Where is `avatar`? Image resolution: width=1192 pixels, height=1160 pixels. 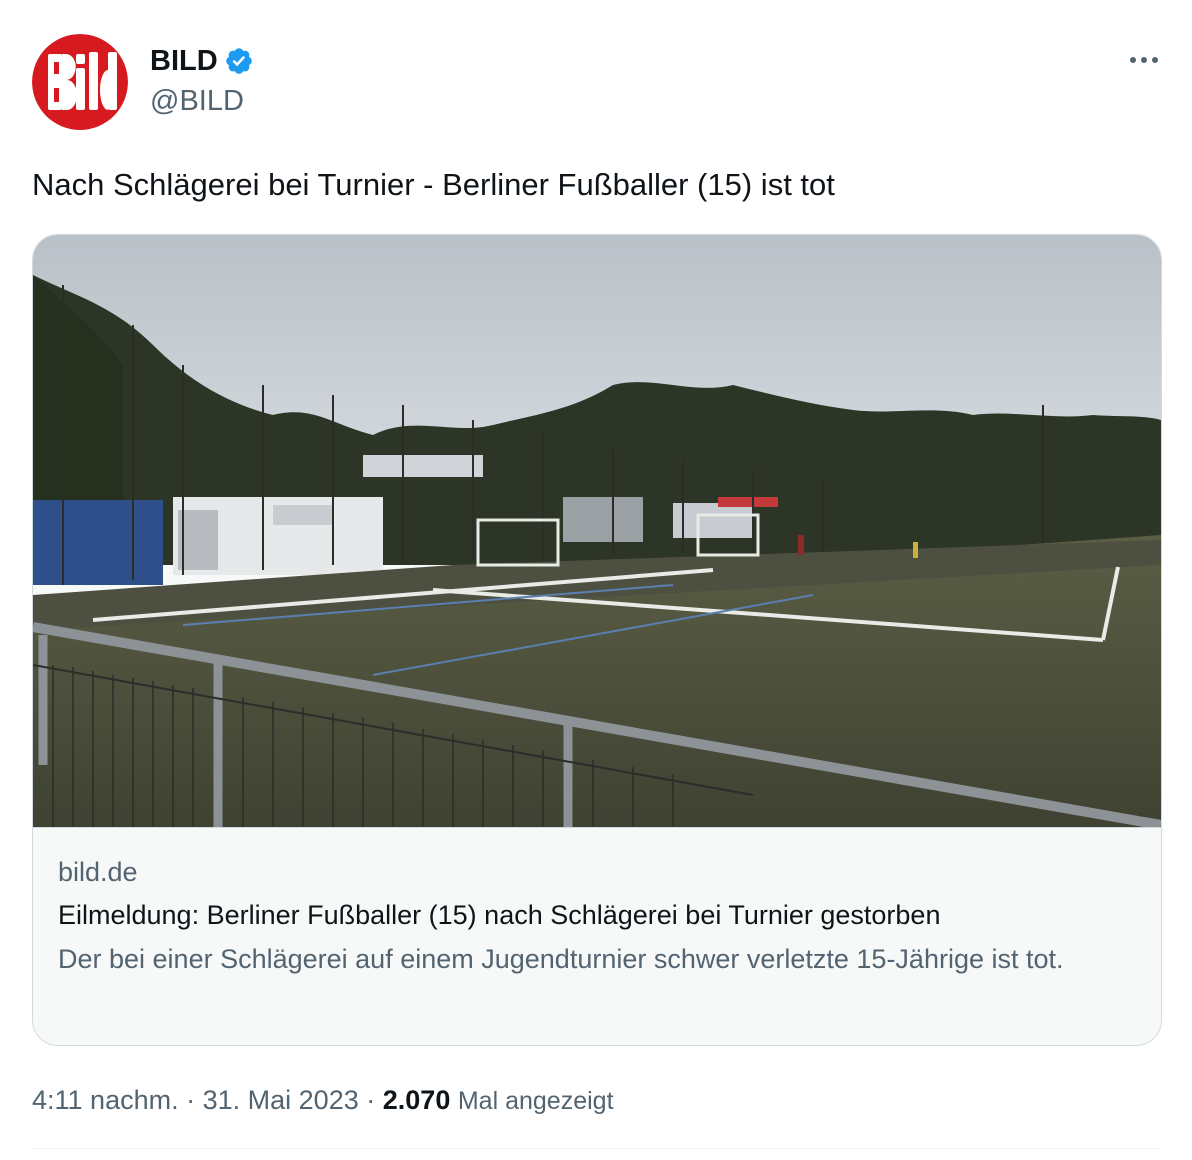
avatar is located at coordinates (80, 82).